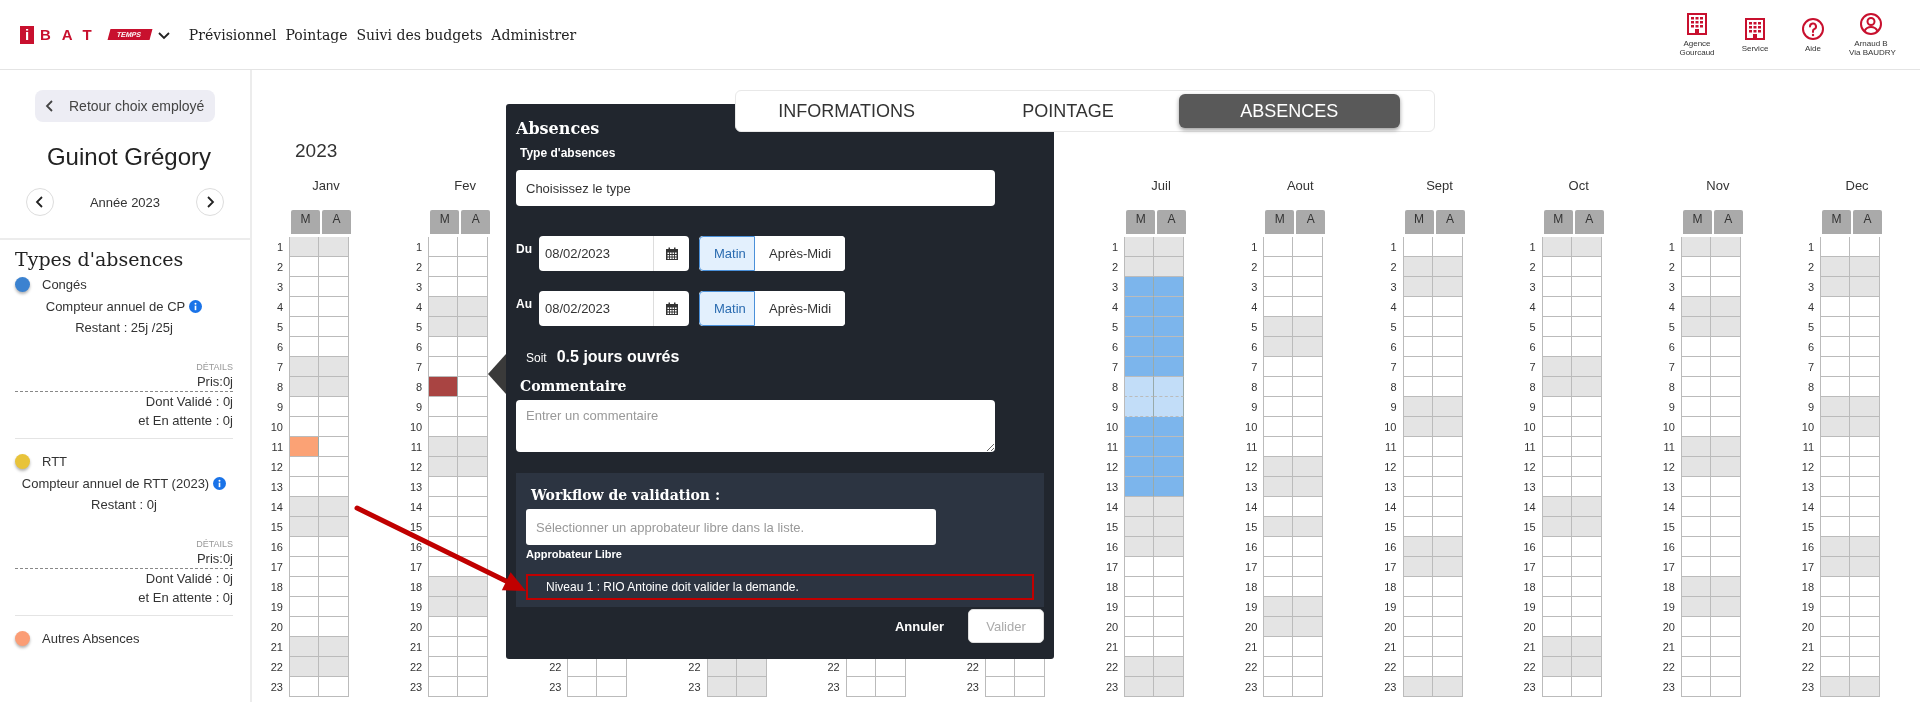 Image resolution: width=1920 pixels, height=702 pixels. I want to click on half-day-option: Matin, so click(727, 308).